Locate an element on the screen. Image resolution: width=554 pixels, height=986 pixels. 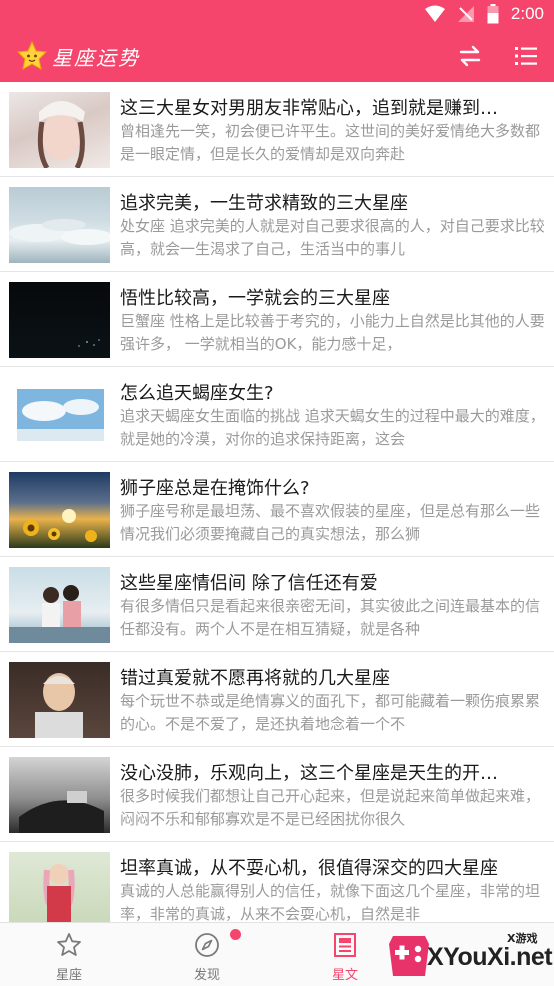
article-title: 错过真爱就不愿再将就的几大星座 is located at coordinates (255, 678).